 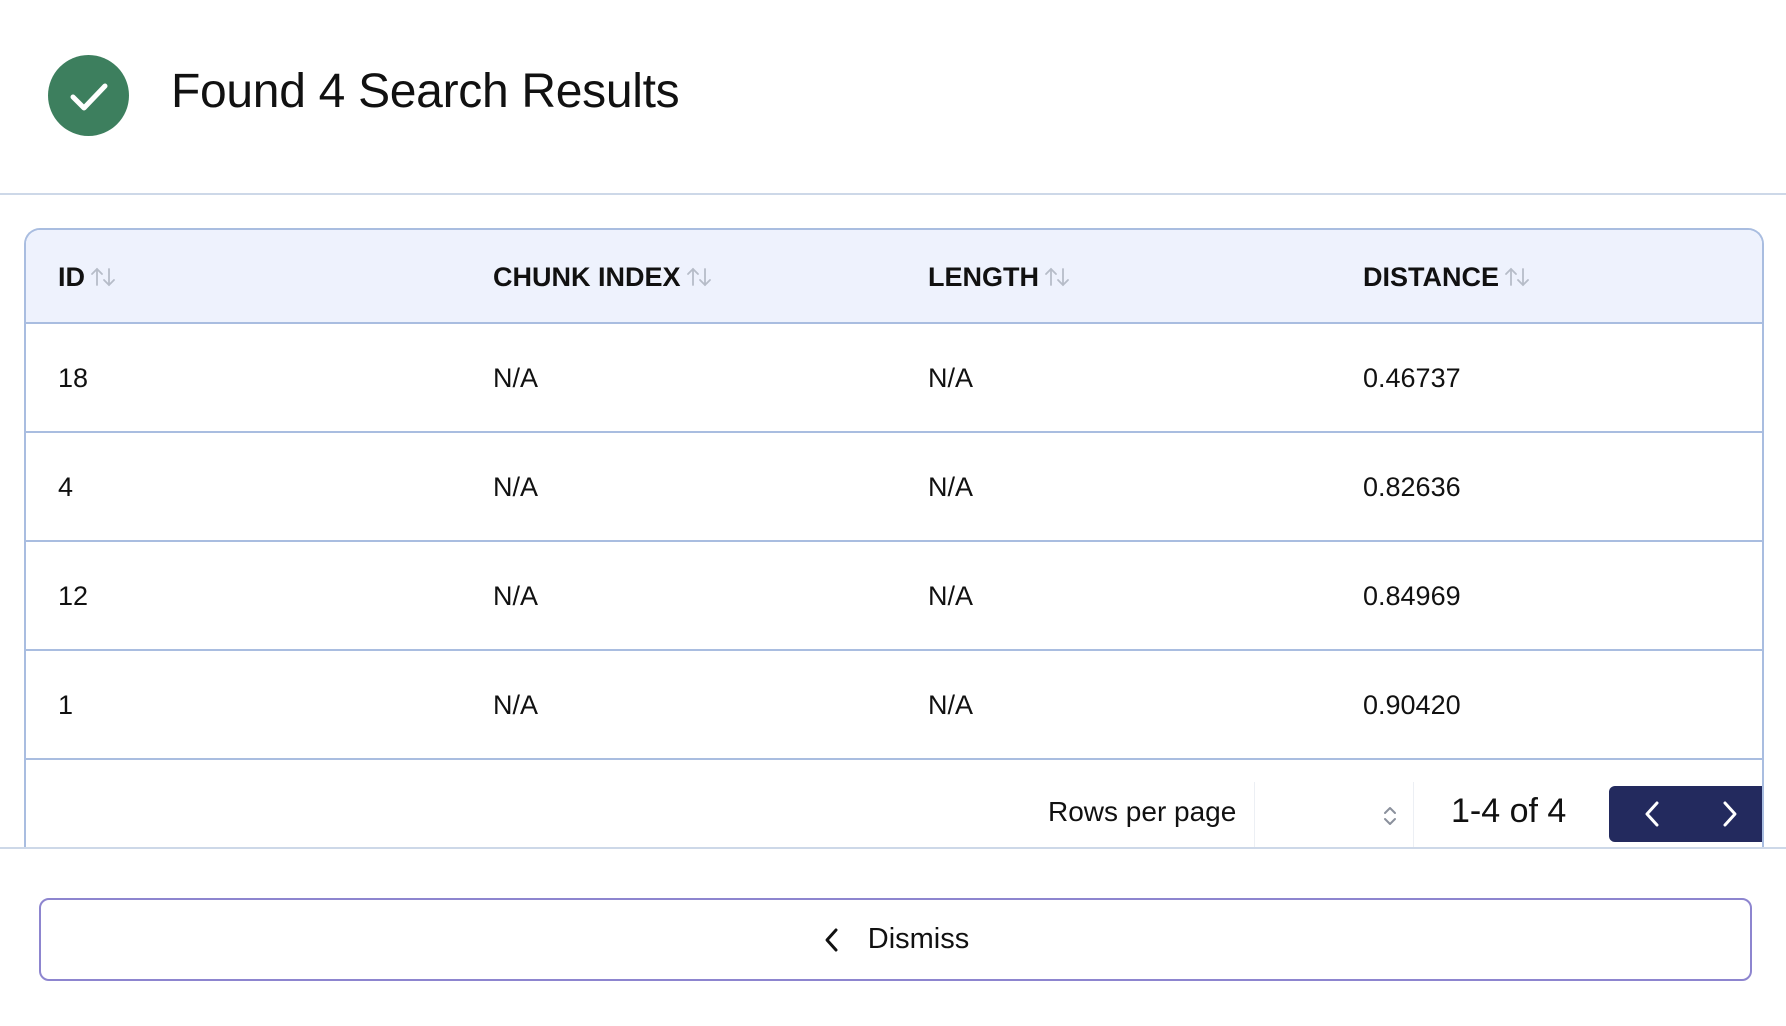 I want to click on pagination-bar: Rows per page 1-4 of 4, so click(x=894, y=804).